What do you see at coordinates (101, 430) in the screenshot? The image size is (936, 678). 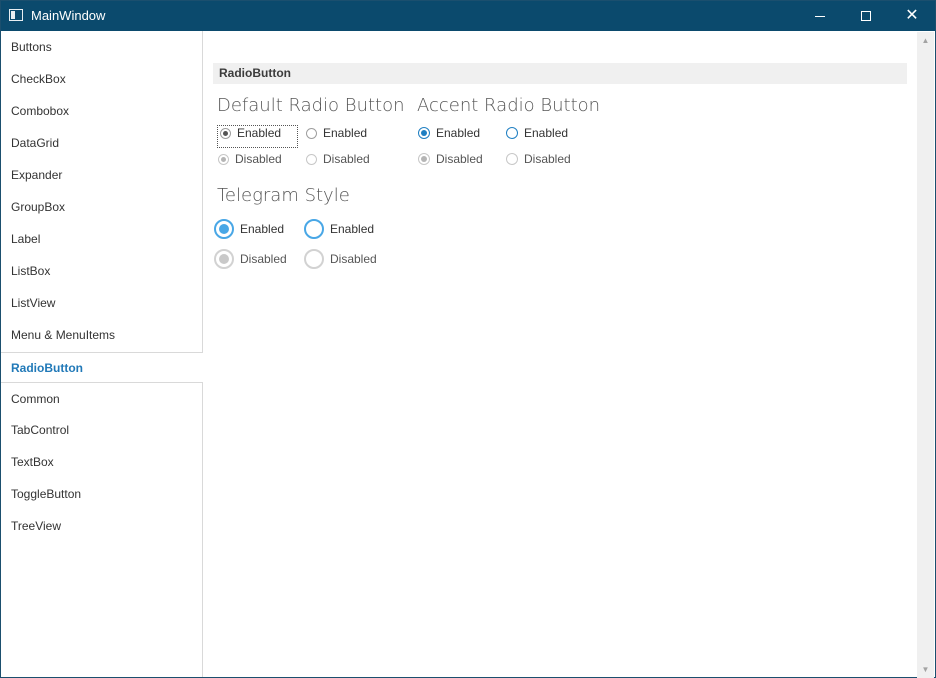 I see `sidebar-item-tabcontrol: TabControl` at bounding box center [101, 430].